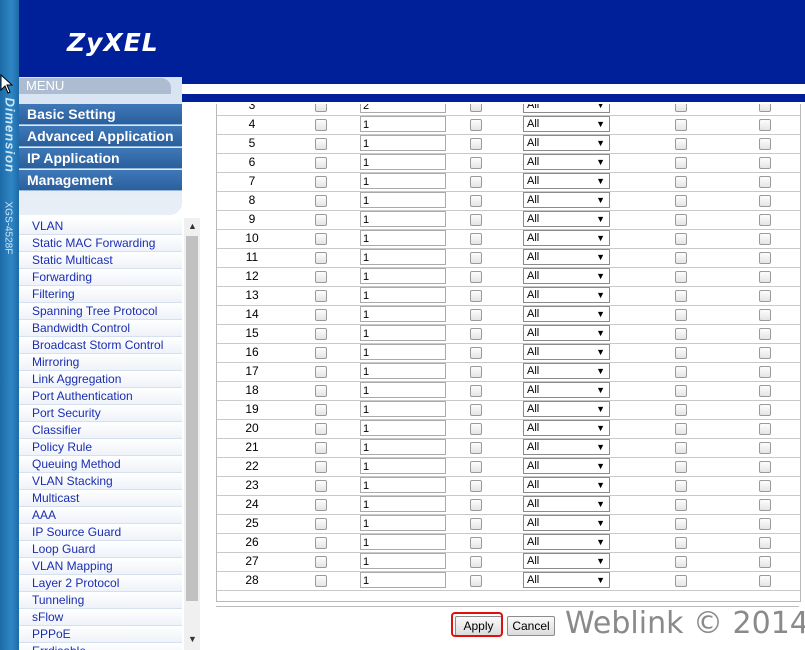 Image resolution: width=805 pixels, height=650 pixels. What do you see at coordinates (100, 566) in the screenshot?
I see `submenu-item: VLAN Mapping` at bounding box center [100, 566].